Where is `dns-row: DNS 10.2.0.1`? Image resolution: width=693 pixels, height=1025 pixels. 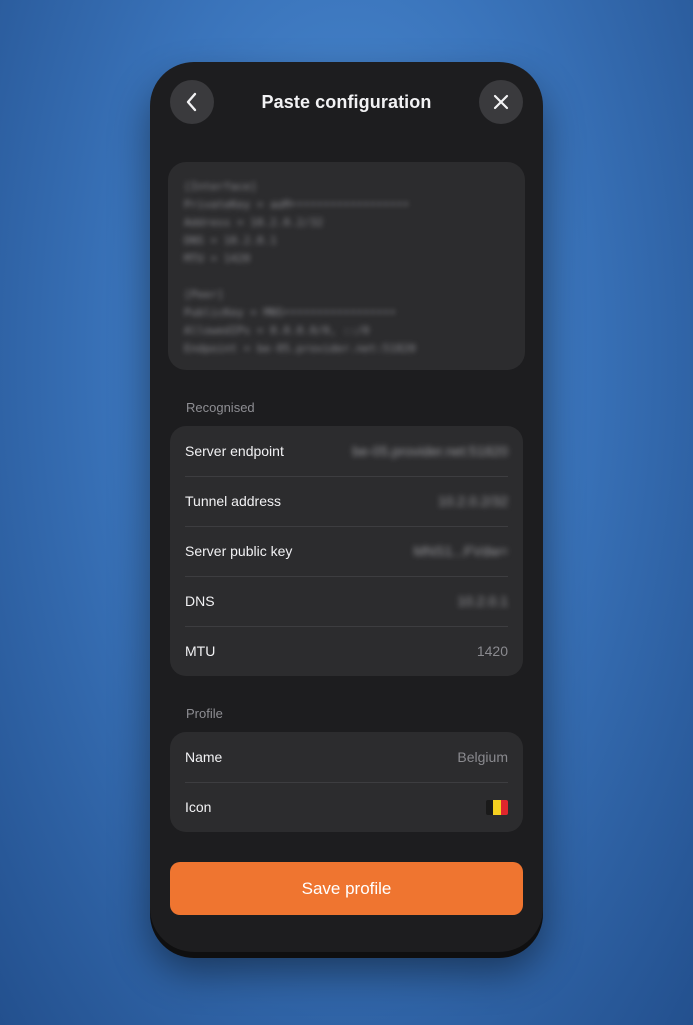
dns-row: DNS 10.2.0.1 is located at coordinates (346, 601).